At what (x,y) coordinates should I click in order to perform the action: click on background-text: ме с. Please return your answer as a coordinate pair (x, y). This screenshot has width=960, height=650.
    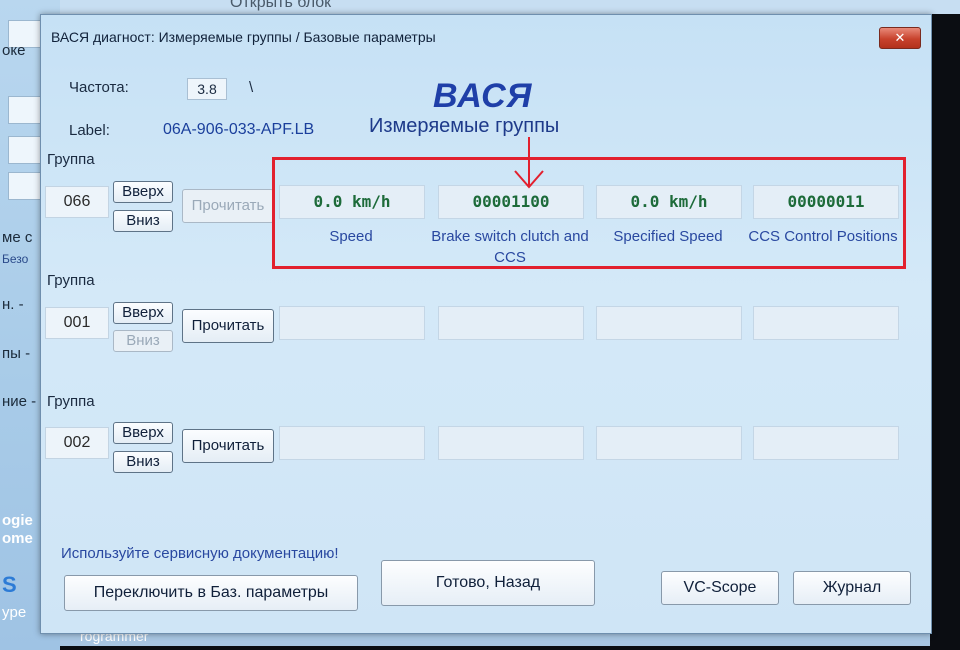
    Looking at the image, I should click on (17, 237).